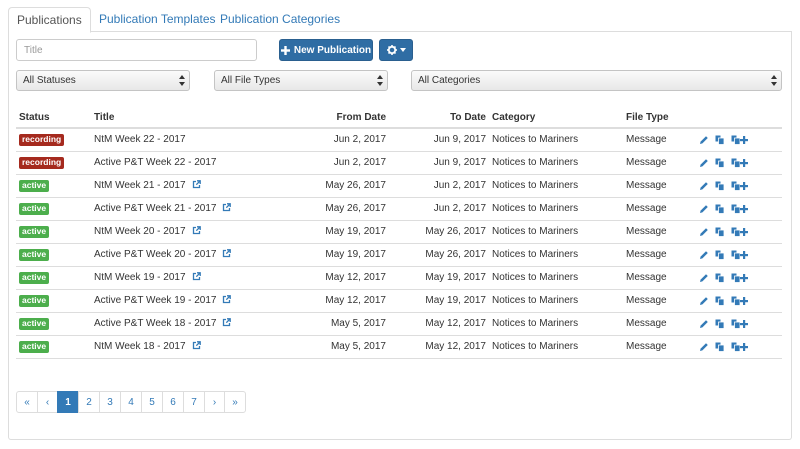 Image resolution: width=800 pixels, height=449 pixels. What do you see at coordinates (214, 402) in the screenshot?
I see `next-page-button: ›` at bounding box center [214, 402].